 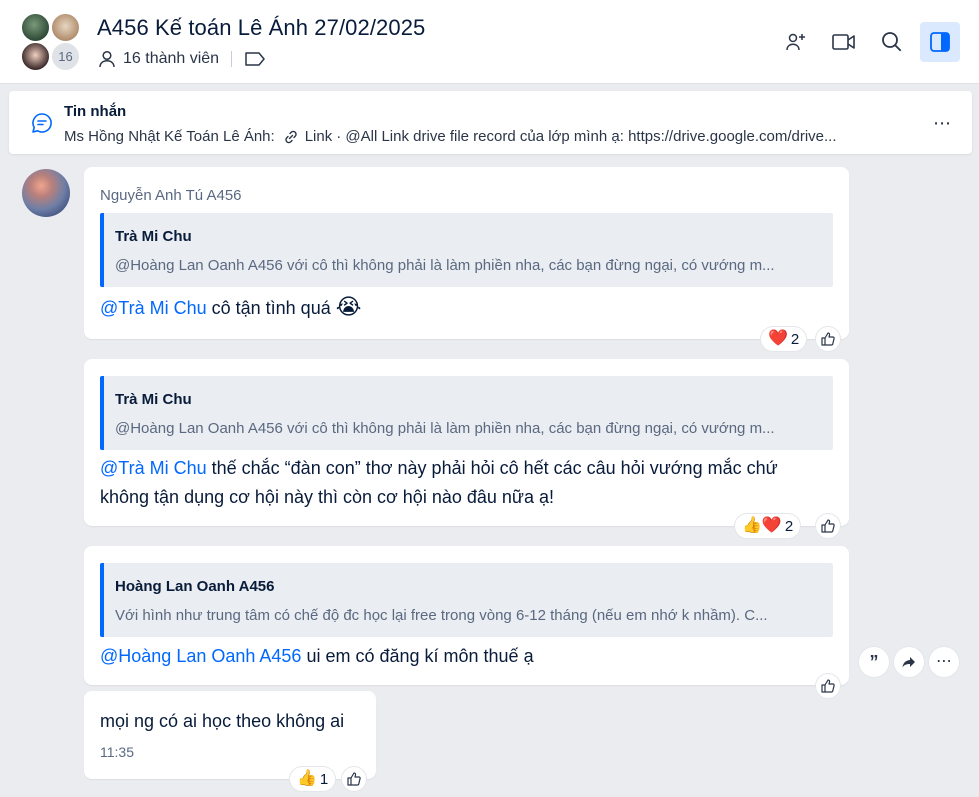 What do you see at coordinates (231, 306) in the screenshot?
I see `message-text: @Trà Mi Chu cô tận tình quá 😭` at bounding box center [231, 306].